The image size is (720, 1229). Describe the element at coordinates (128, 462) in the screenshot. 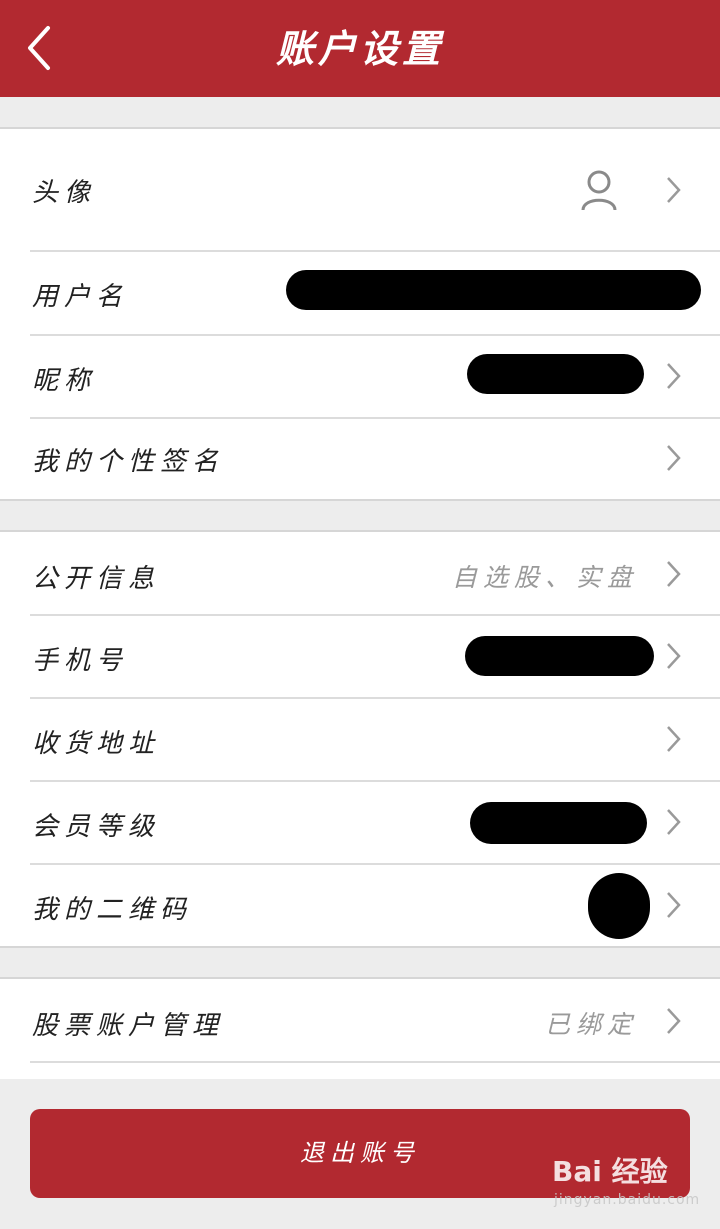

I see `signature-label: 我的个性签名` at that location.